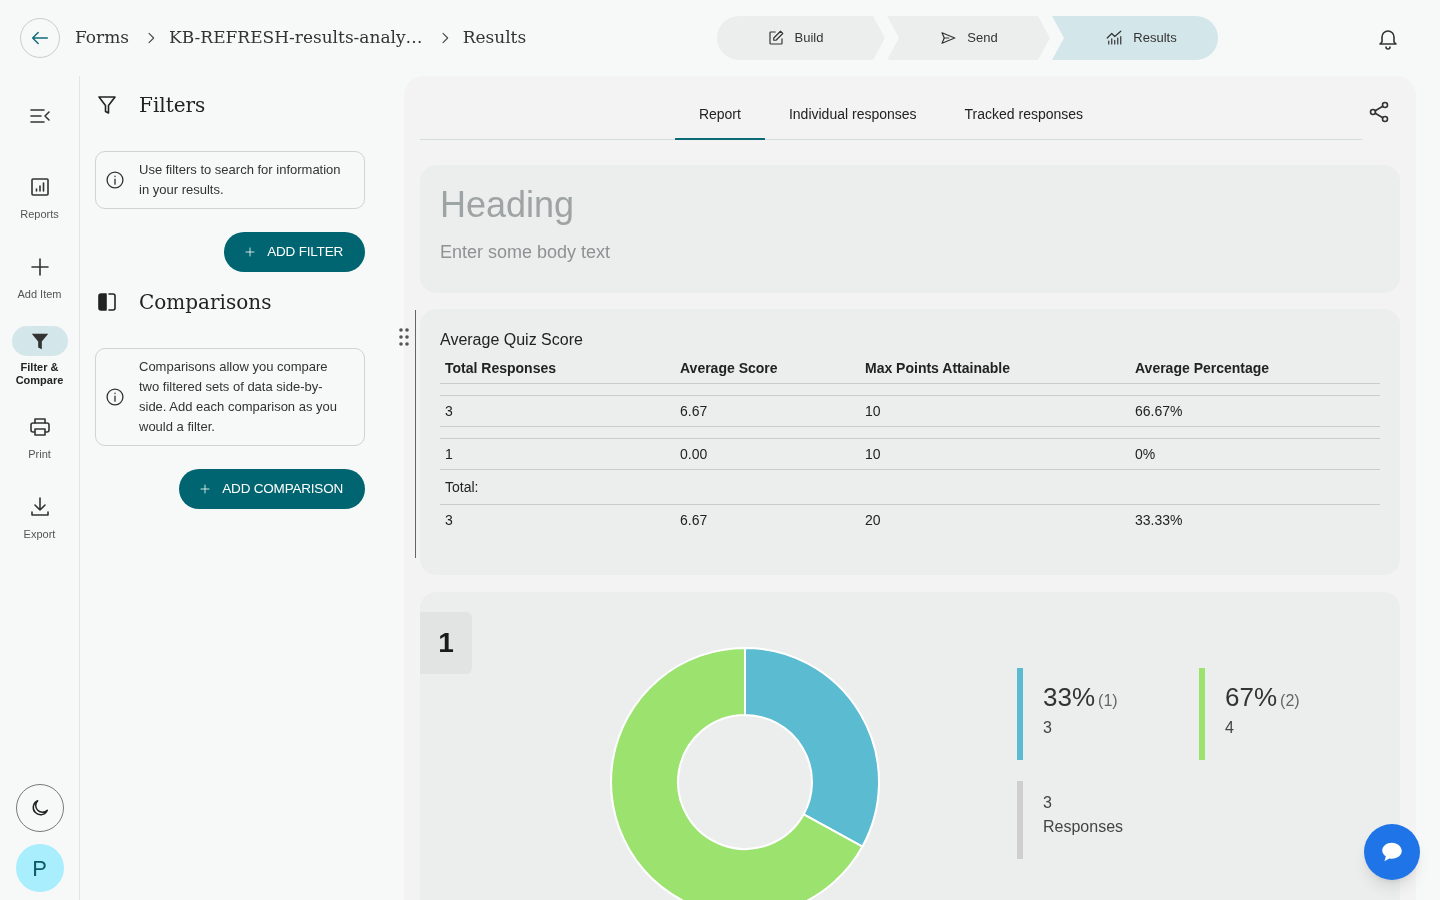 The width and height of the screenshot is (1440, 900). Describe the element at coordinates (446, 643) in the screenshot. I see `question-number: 1` at that location.